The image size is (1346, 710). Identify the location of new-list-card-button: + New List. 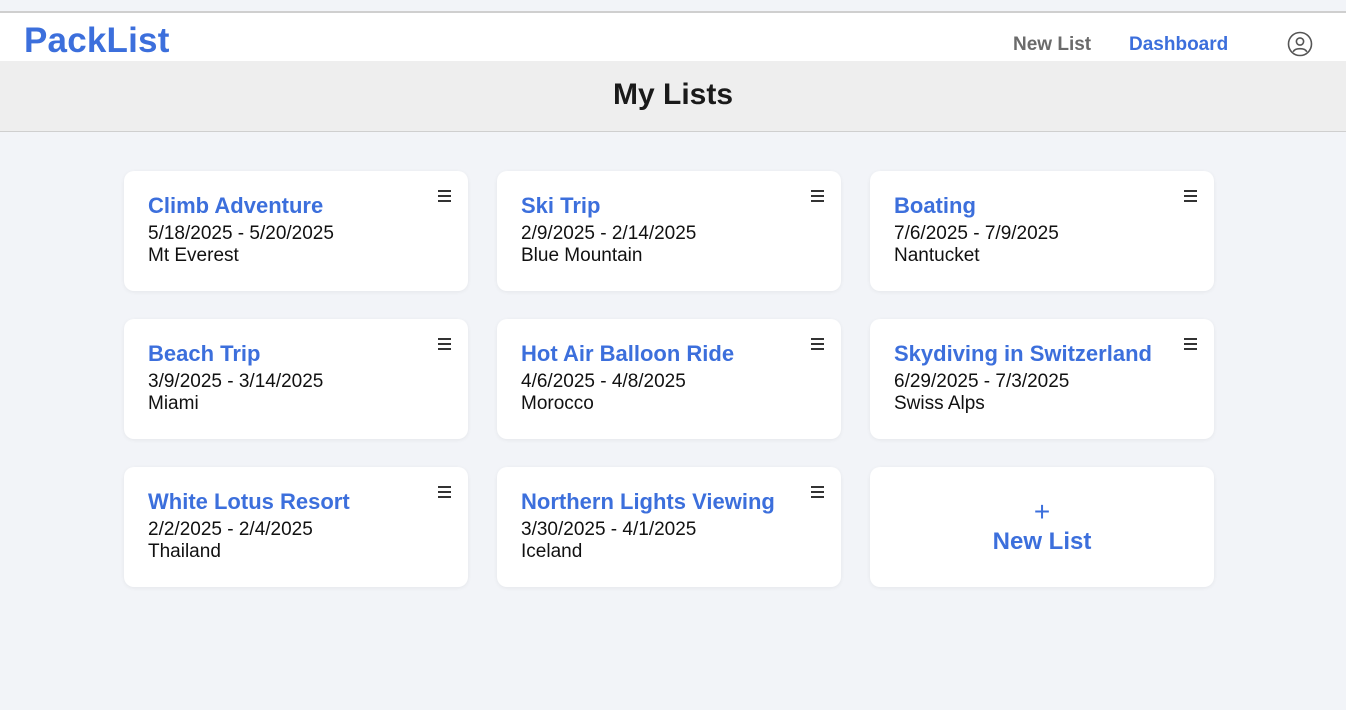
(1042, 527).